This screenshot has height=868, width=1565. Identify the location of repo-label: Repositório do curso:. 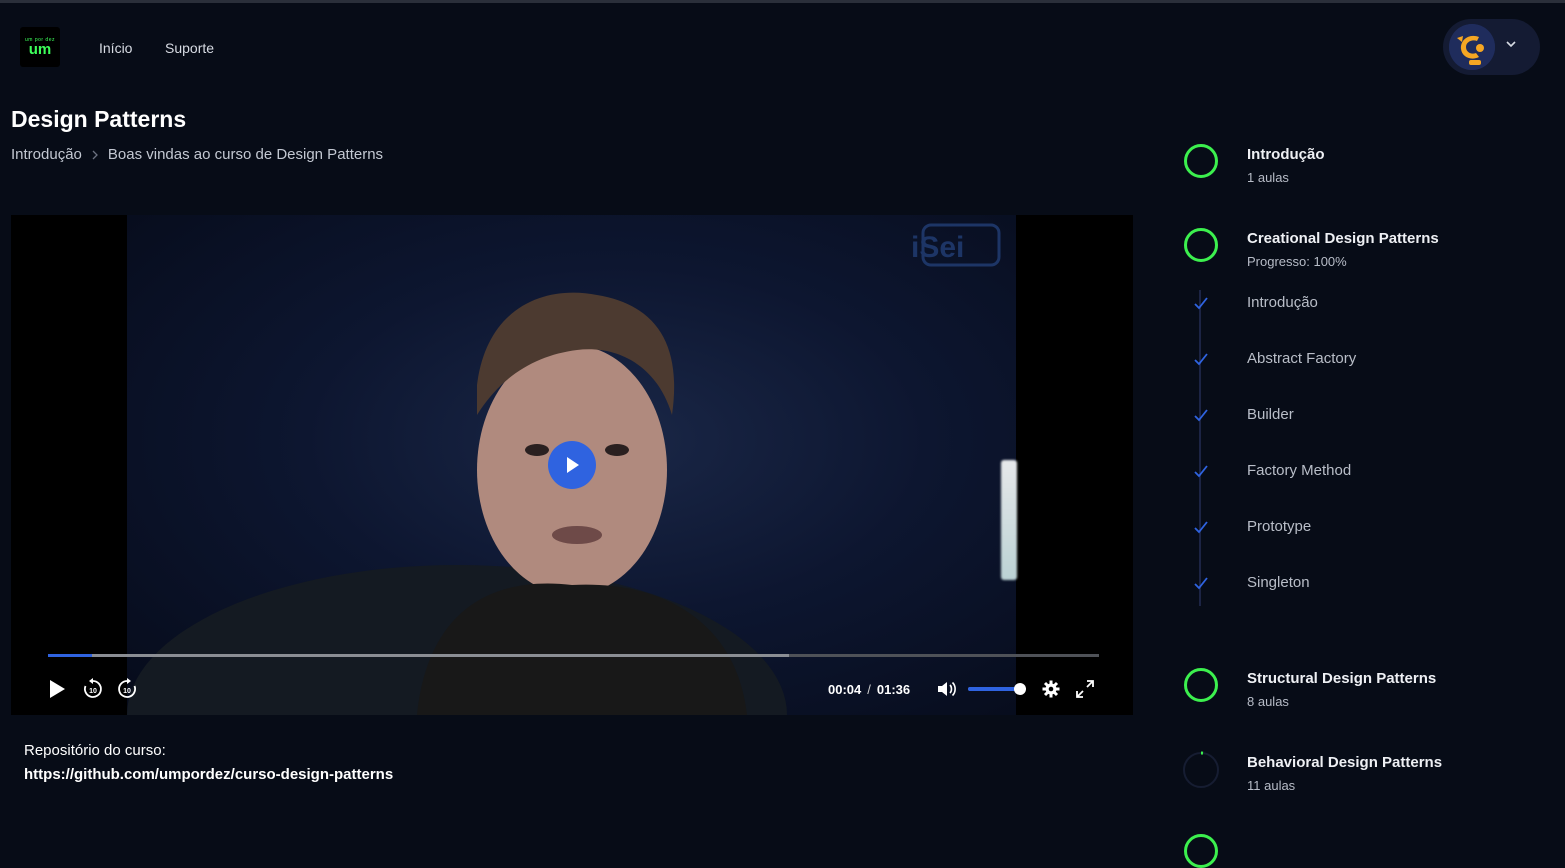
(95, 750).